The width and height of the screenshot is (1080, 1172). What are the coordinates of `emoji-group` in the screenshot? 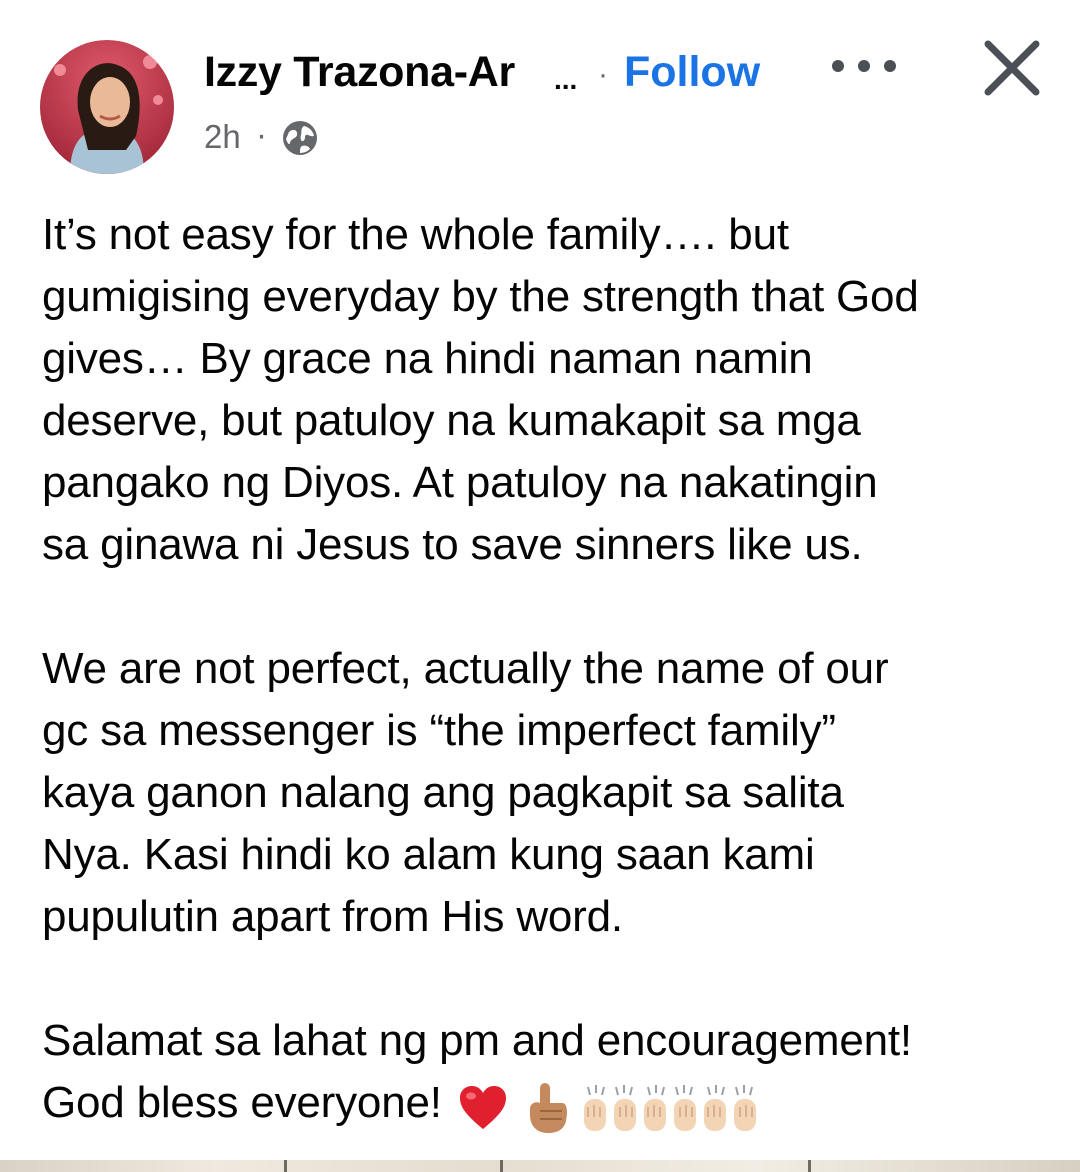 It's located at (608, 1105).